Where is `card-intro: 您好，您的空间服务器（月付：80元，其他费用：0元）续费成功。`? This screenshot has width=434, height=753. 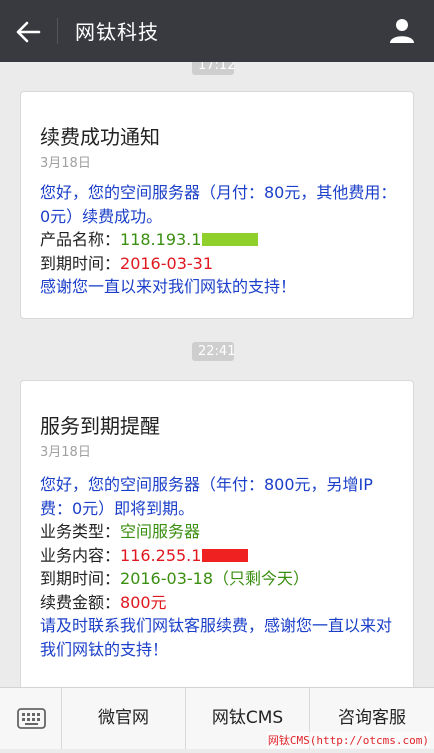 card-intro: 您好，您的空间服务器（月付：80元，其他费用：0元）续费成功。 is located at coordinates (218, 204).